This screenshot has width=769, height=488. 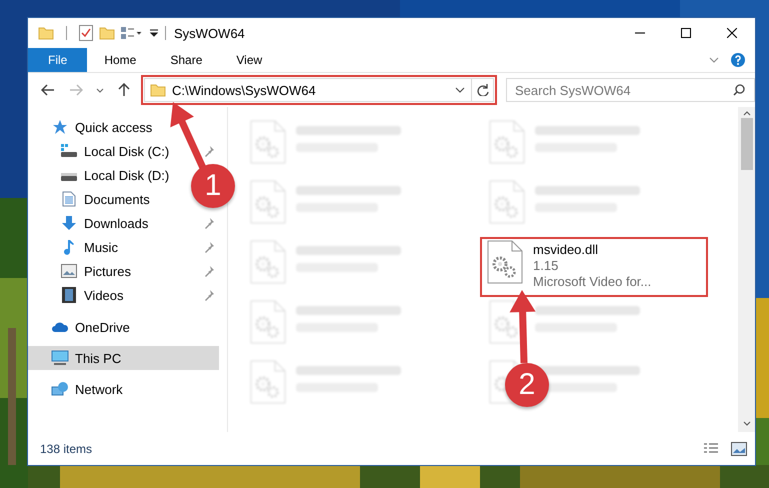 I want to click on up-arrow-icon, so click(x=124, y=90).